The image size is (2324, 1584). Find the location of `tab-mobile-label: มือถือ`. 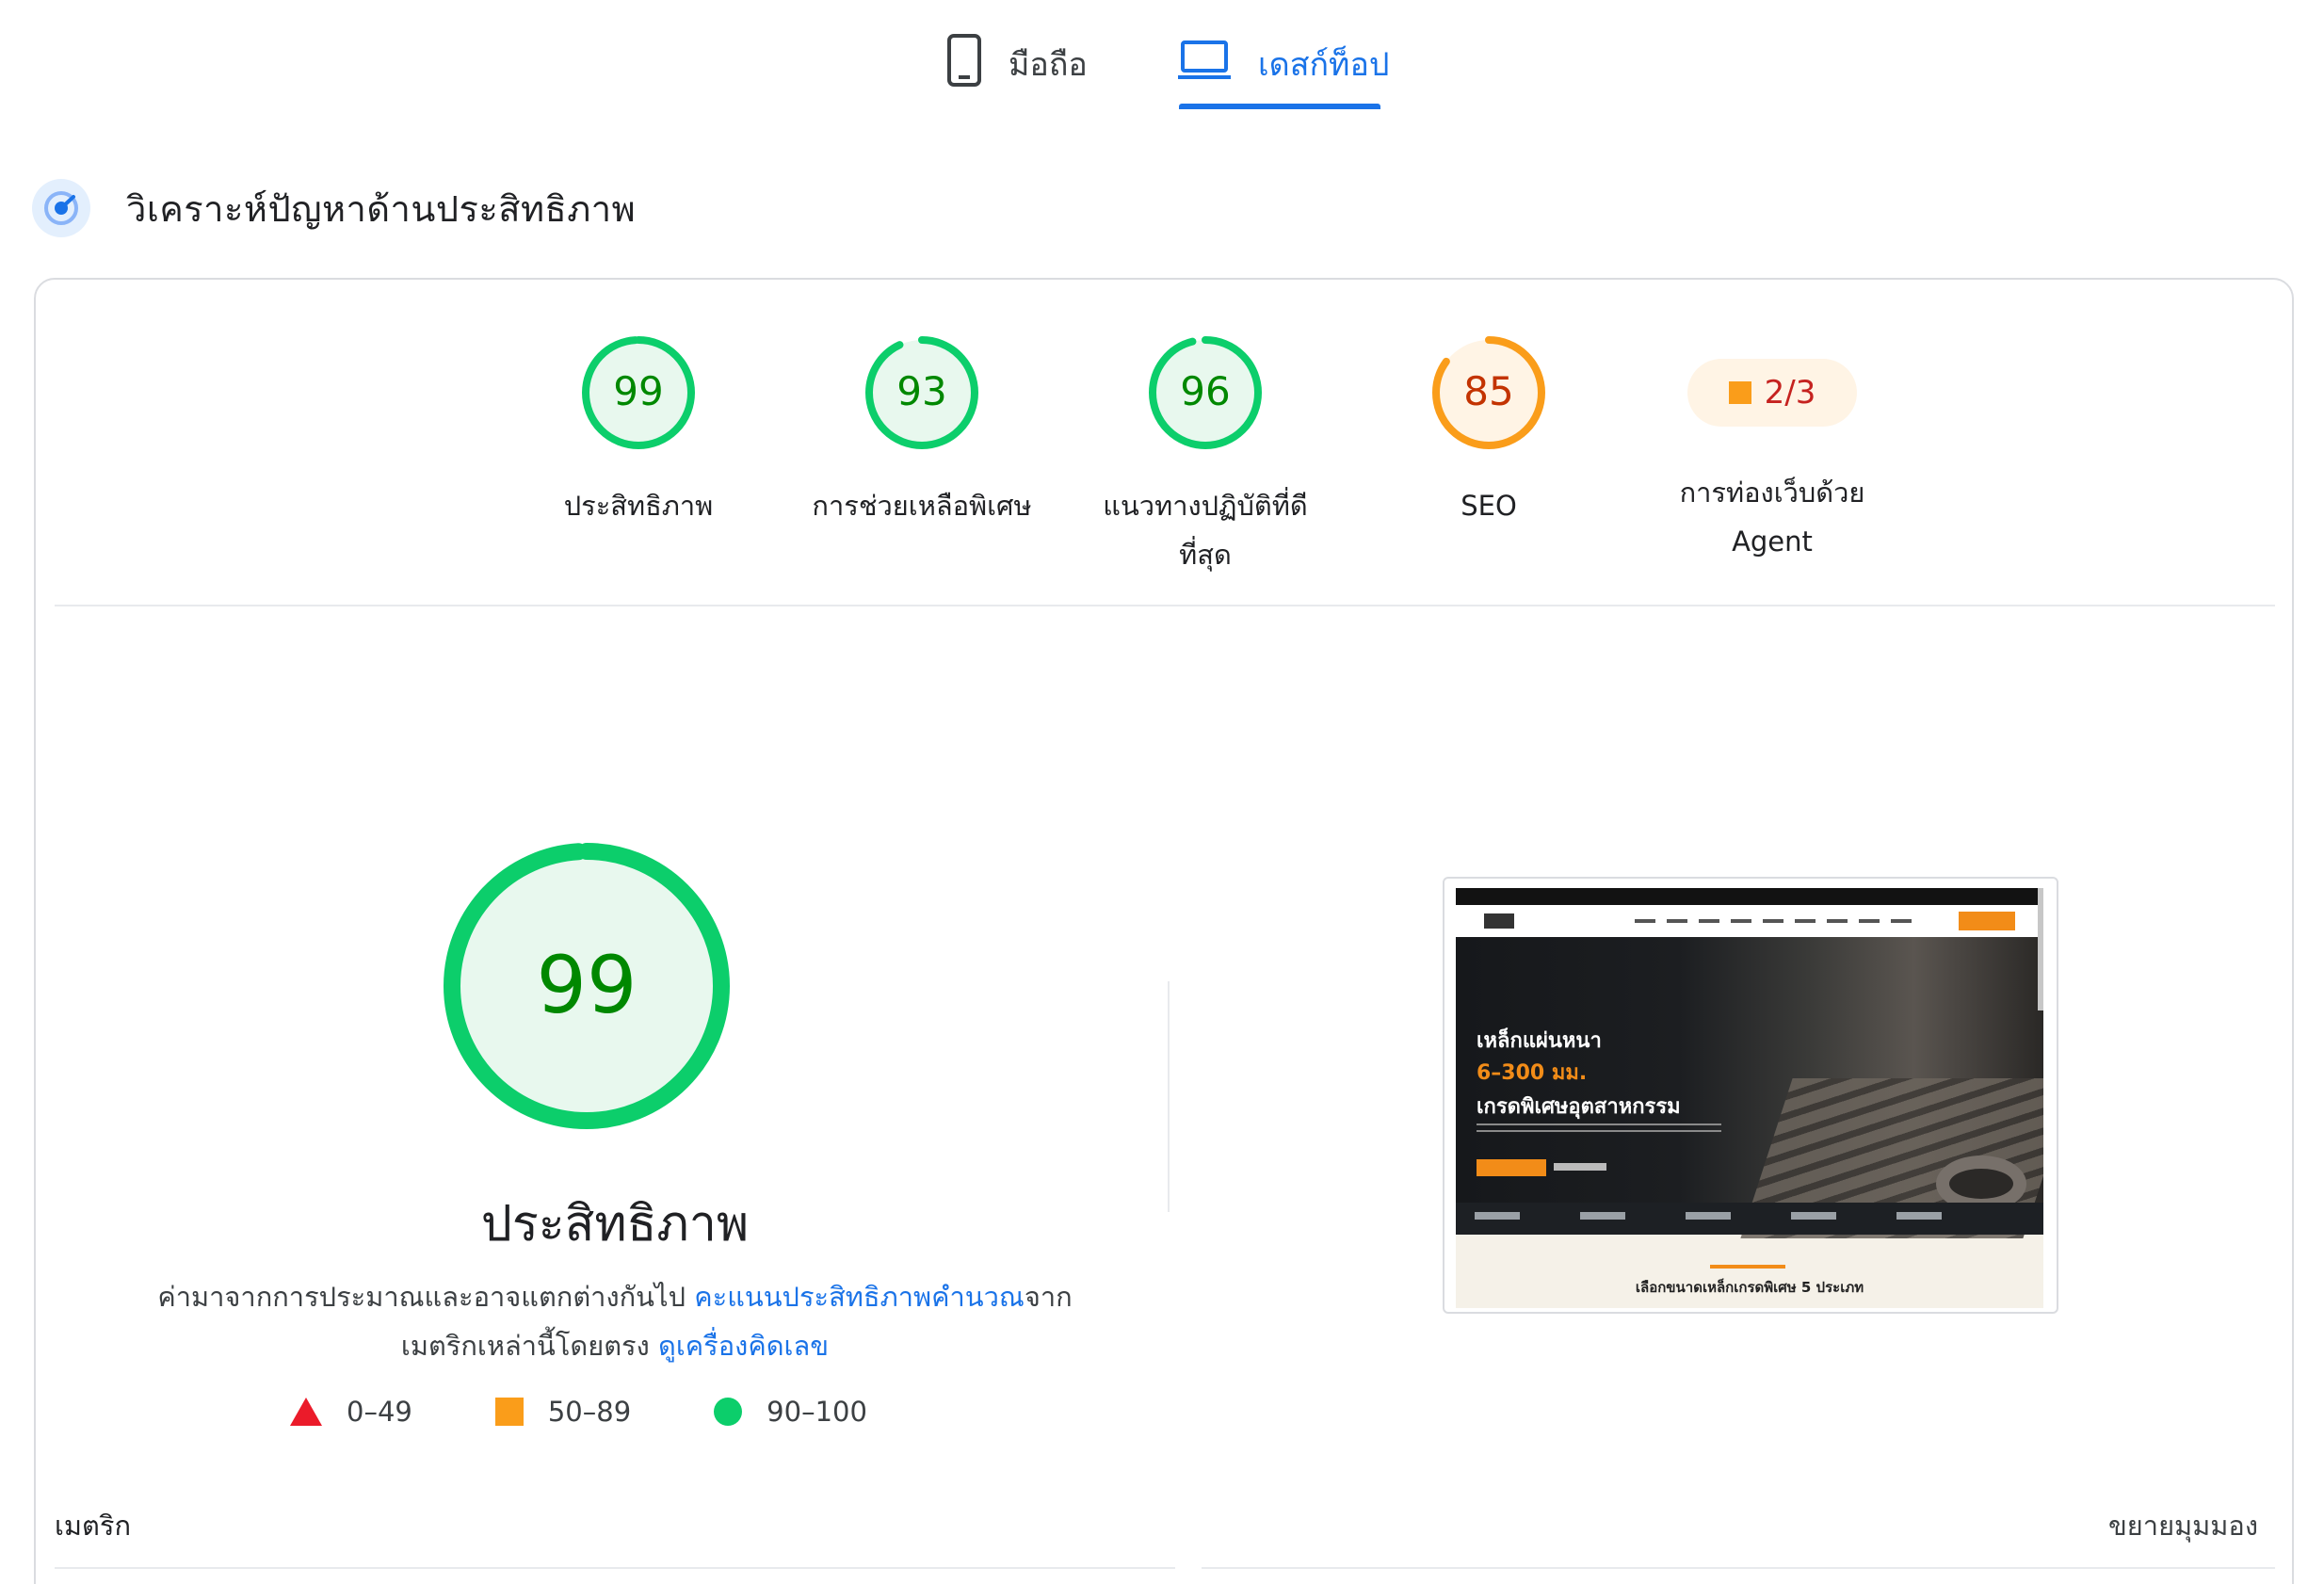

tab-mobile-label: มือถือ is located at coordinates (1048, 65).